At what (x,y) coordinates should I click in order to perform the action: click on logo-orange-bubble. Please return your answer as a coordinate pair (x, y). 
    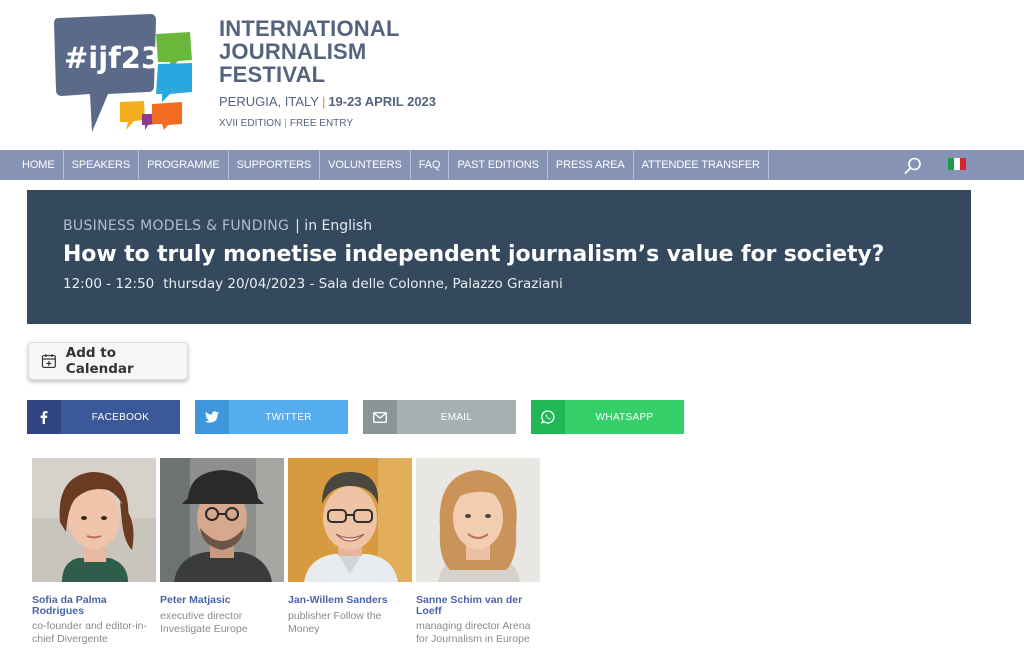
    Looking at the image, I should click on (167, 116).